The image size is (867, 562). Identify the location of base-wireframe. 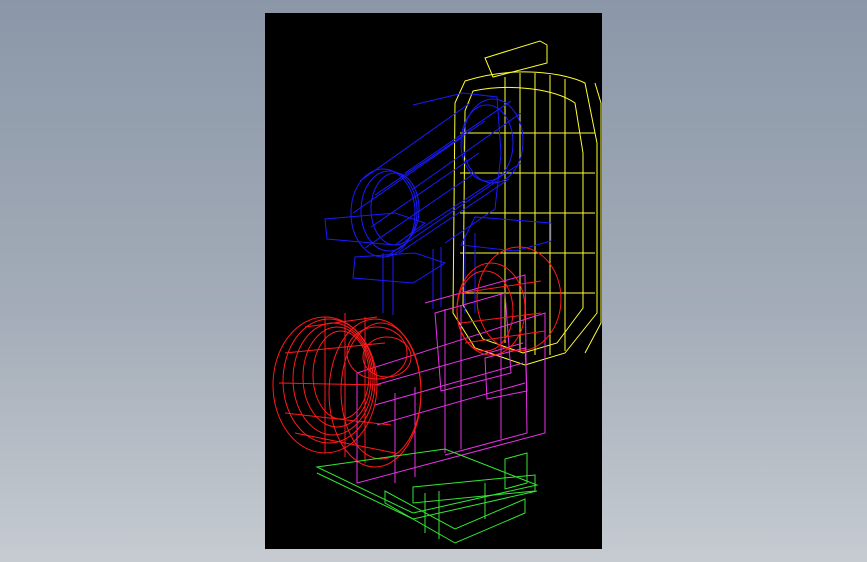
(427, 496).